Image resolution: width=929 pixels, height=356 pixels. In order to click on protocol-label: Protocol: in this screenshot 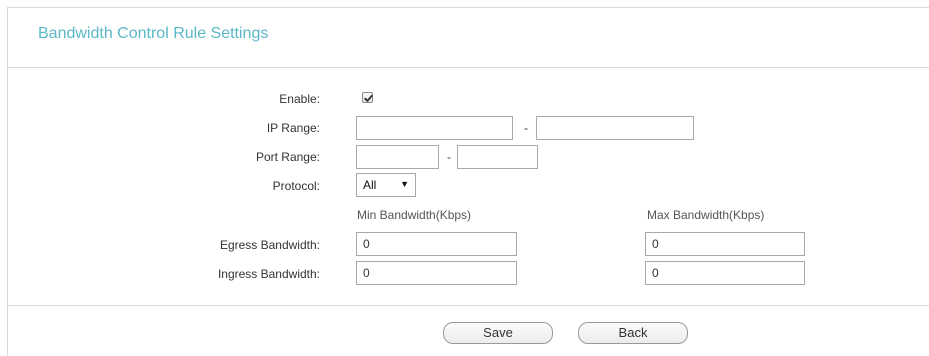, I will do `click(296, 186)`.